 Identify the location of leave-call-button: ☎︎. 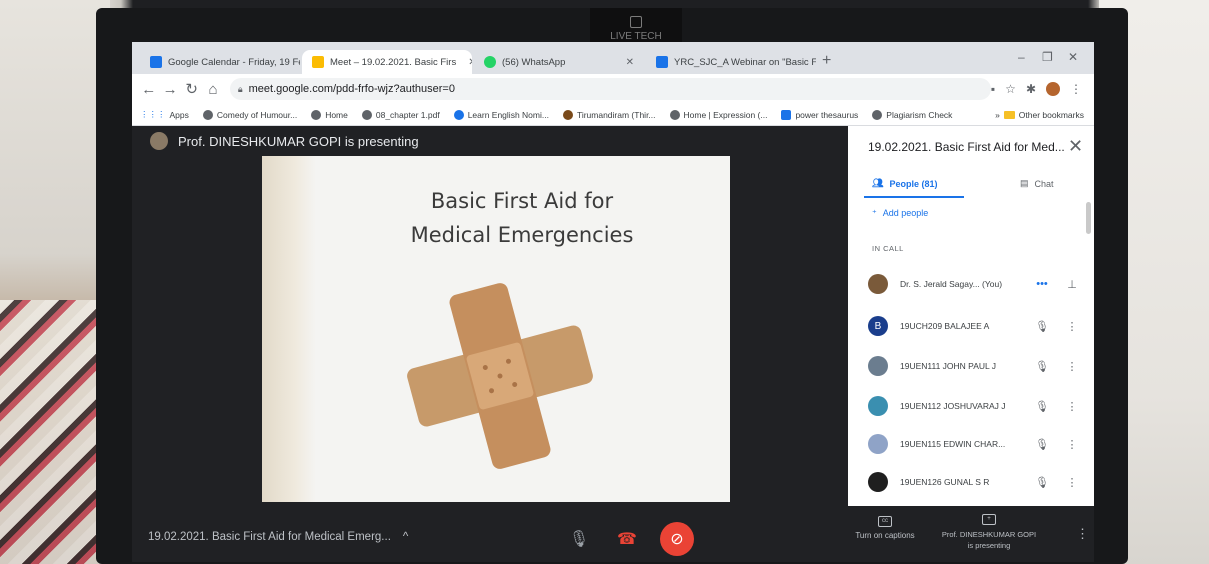
(627, 539).